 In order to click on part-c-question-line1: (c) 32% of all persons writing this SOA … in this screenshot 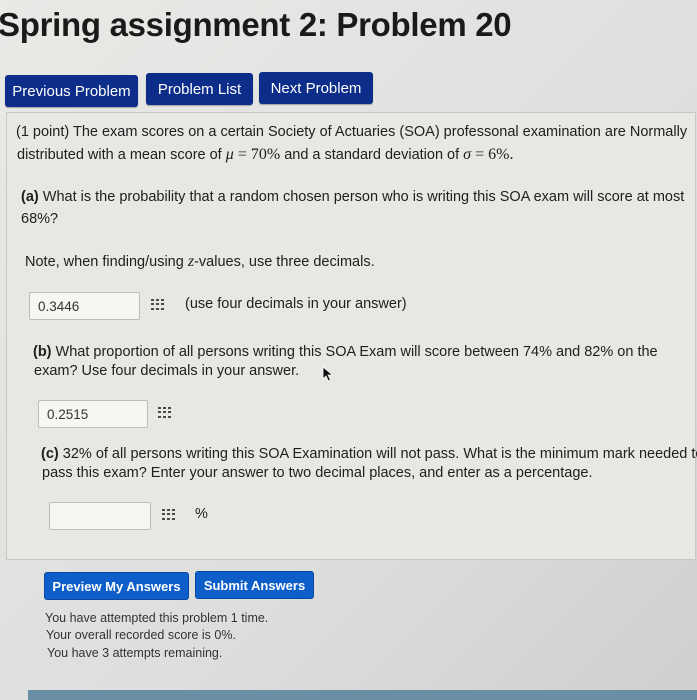, I will do `click(369, 454)`.